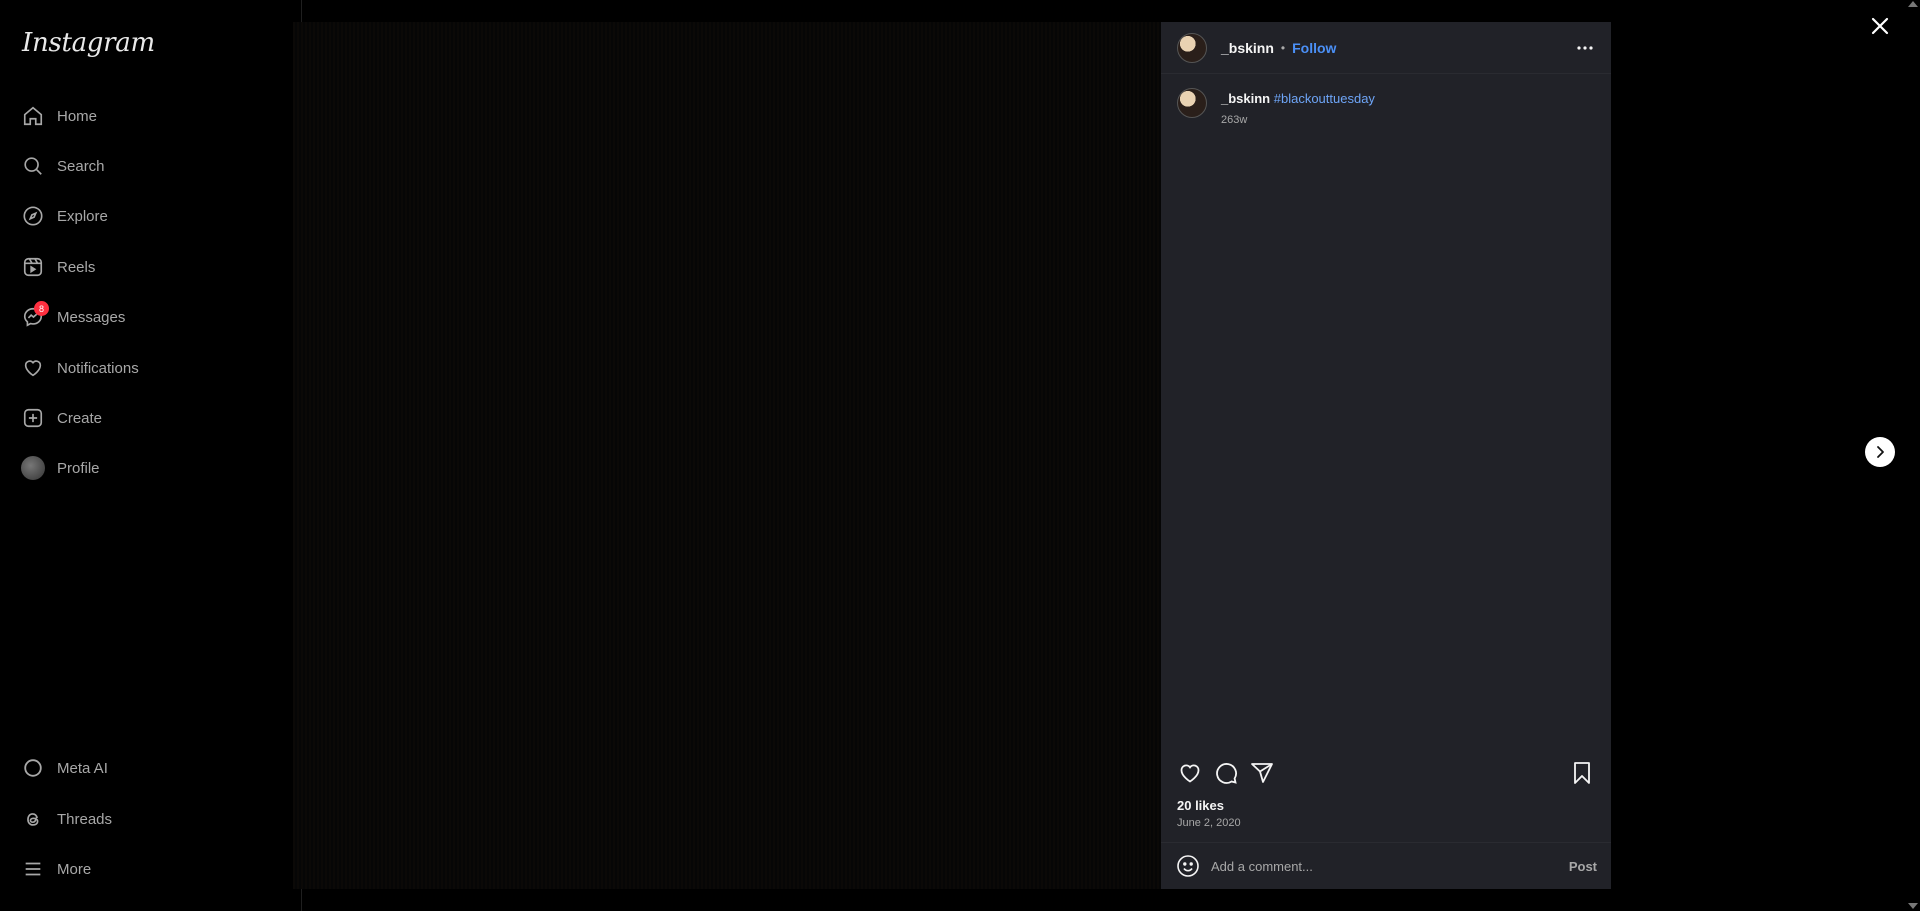 This screenshot has height=911, width=1920. I want to click on sidebar-item-create: Create, so click(151, 418).